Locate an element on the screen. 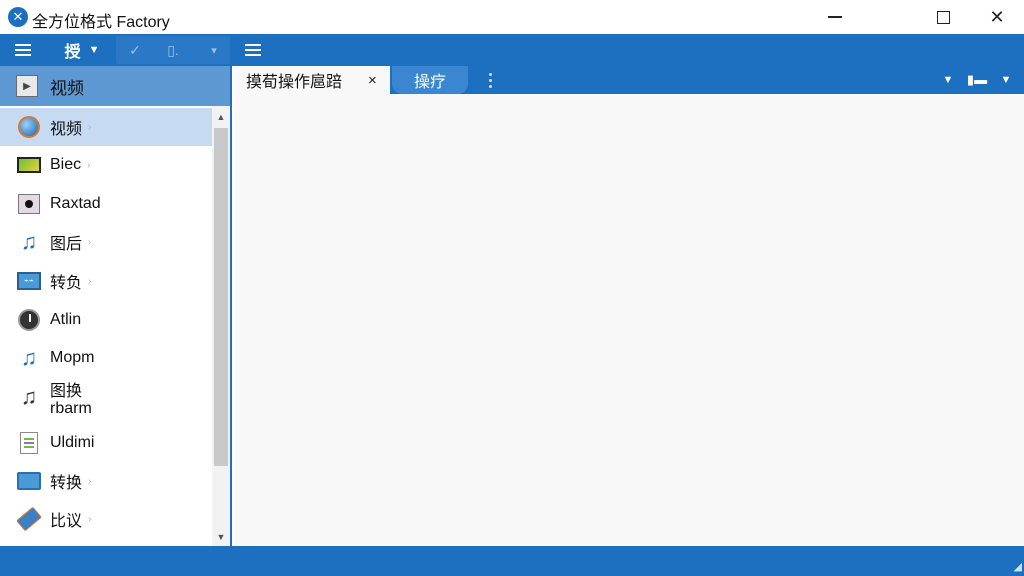 This screenshot has width=1024, height=576. tab-operate: 操疗 is located at coordinates (430, 80).